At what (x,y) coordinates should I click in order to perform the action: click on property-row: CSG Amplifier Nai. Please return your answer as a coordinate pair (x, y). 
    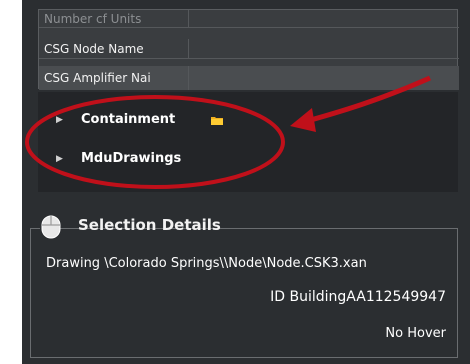
    Looking at the image, I should click on (249, 78).